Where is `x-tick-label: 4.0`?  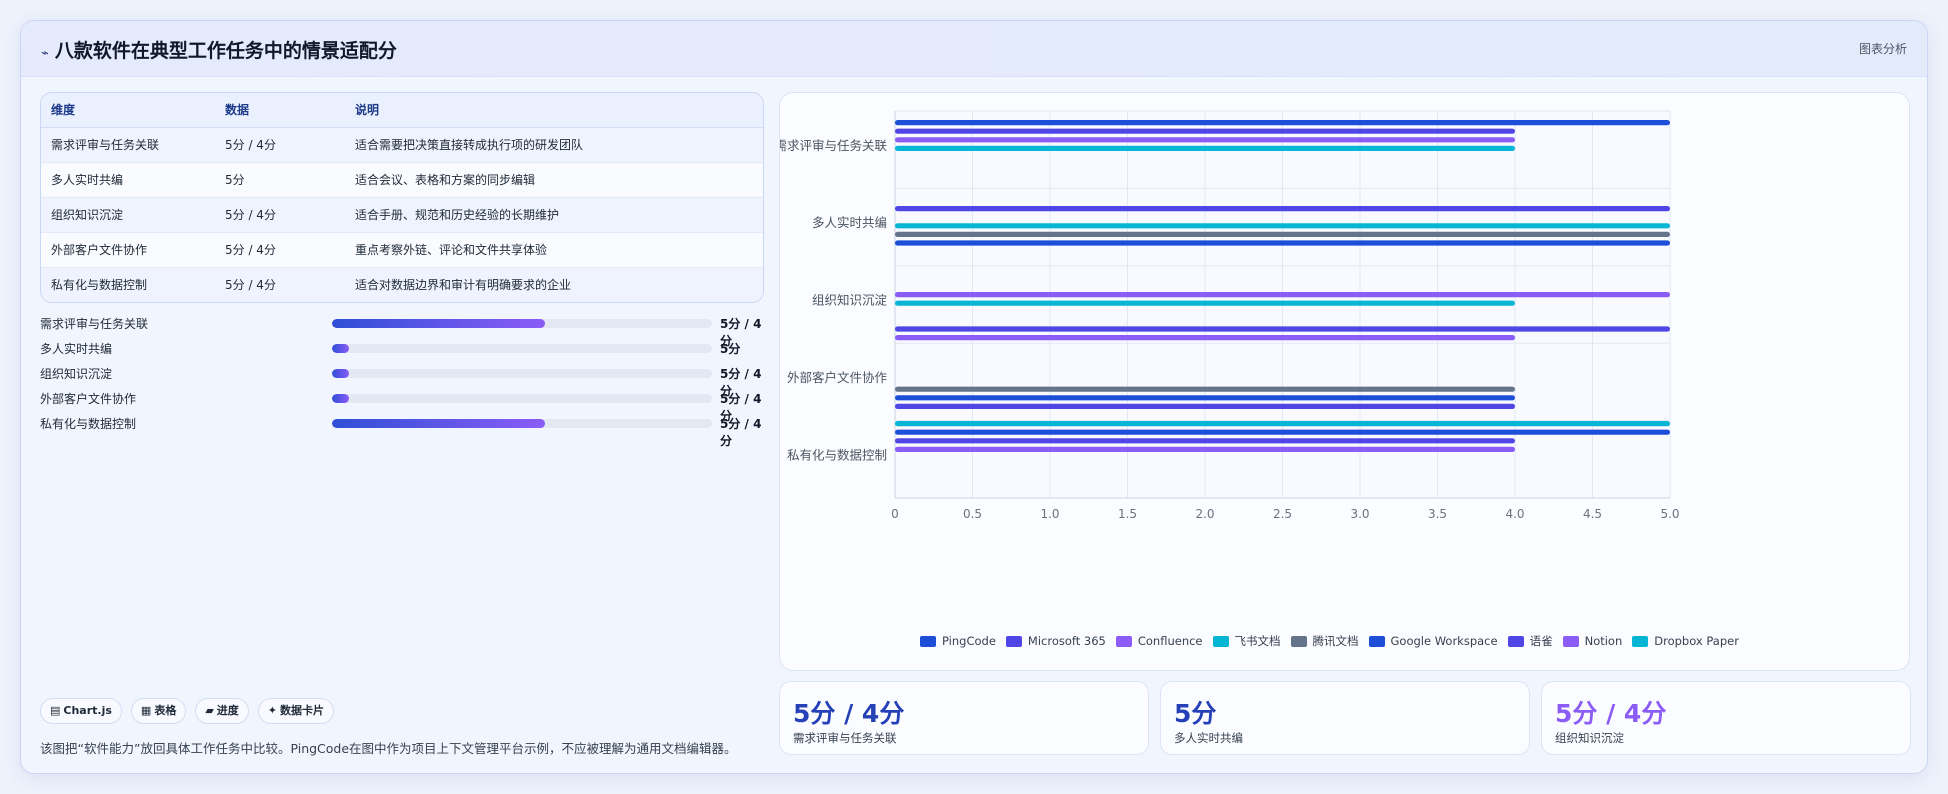 x-tick-label: 4.0 is located at coordinates (1514, 514).